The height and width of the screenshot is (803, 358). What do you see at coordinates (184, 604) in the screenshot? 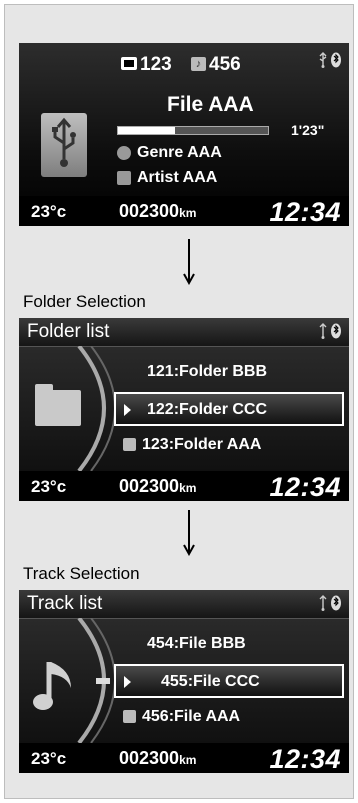
I see `track-list-header: Track list` at bounding box center [184, 604].